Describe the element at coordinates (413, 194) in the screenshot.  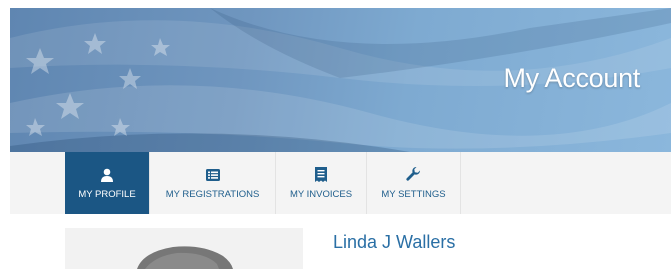
I see `tab-label: MY SETTINGS` at that location.